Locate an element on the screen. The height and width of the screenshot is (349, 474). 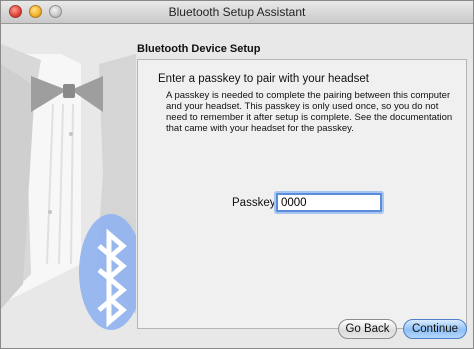
go-back-button: Go Back is located at coordinates (367, 329).